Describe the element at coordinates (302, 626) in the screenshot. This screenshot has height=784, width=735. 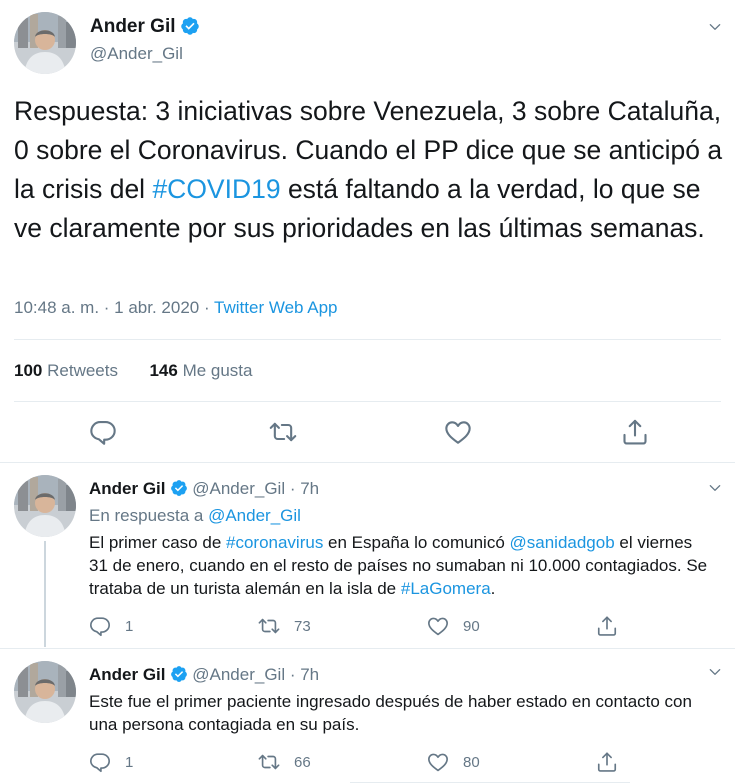
I see `retweet-count: 73` at that location.